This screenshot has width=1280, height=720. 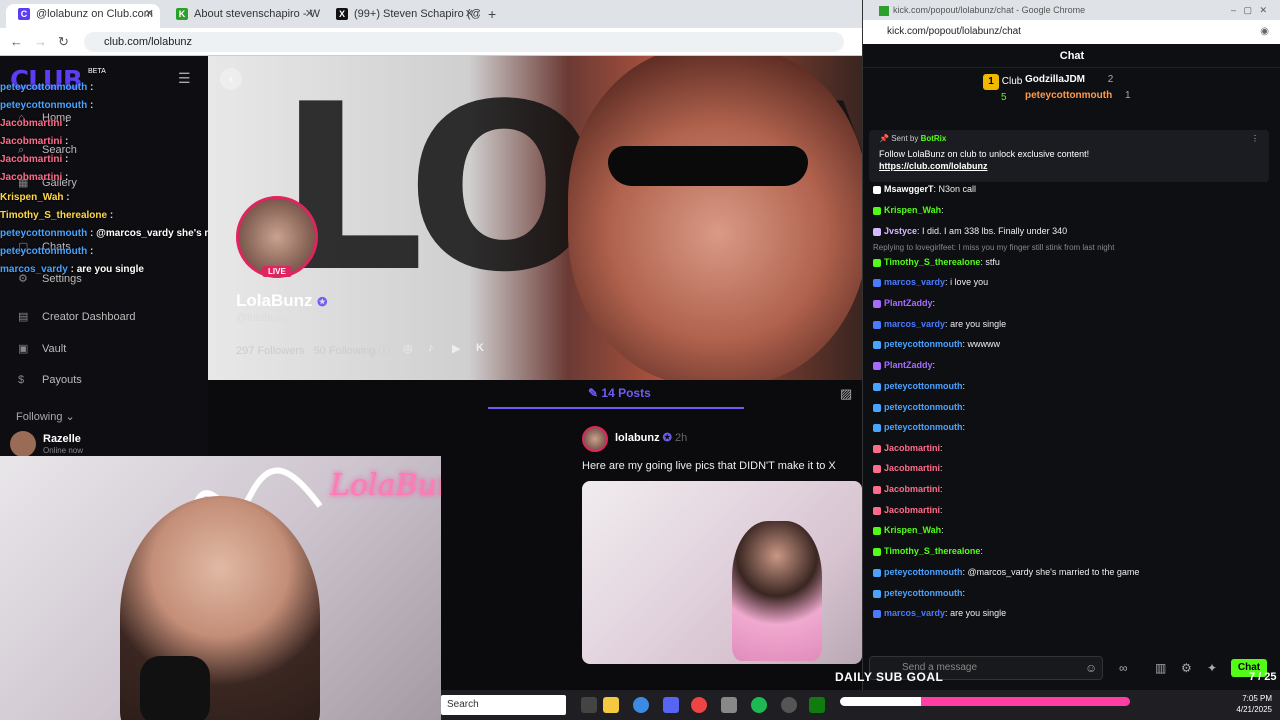 What do you see at coordinates (1055, 79) in the screenshot?
I see `leaderboard-user: GodzillaJDM` at bounding box center [1055, 79].